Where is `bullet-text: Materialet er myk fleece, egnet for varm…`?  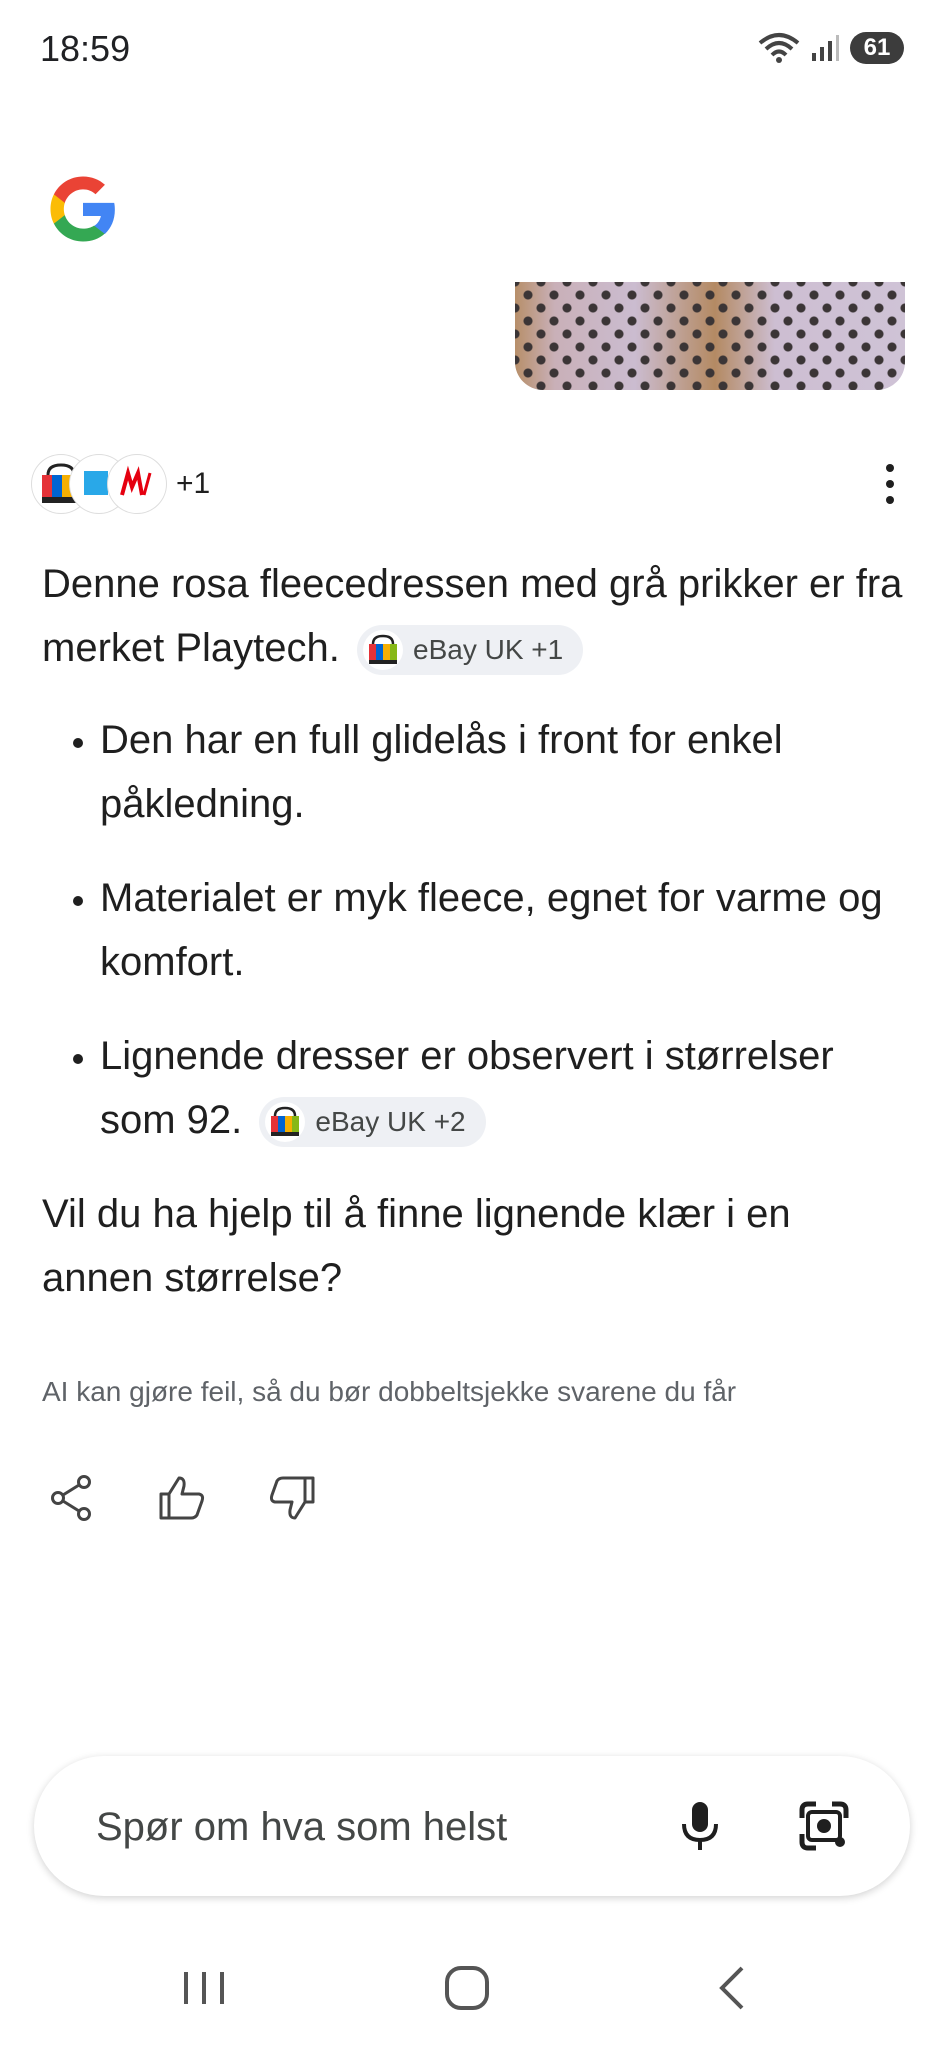
bullet-text: Materialet er myk fleece, egnet for varm… is located at coordinates (491, 930).